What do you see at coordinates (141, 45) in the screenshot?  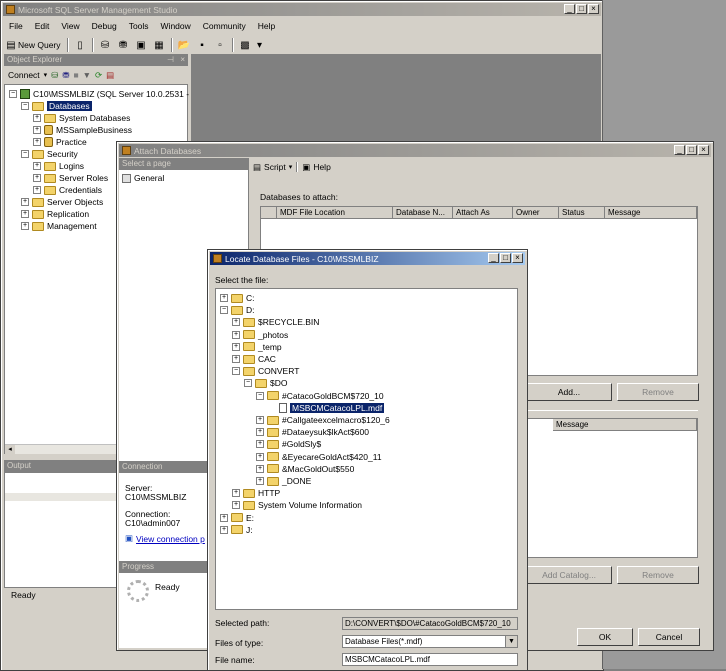 I see `mdx-query-icon: ▣` at bounding box center [141, 45].